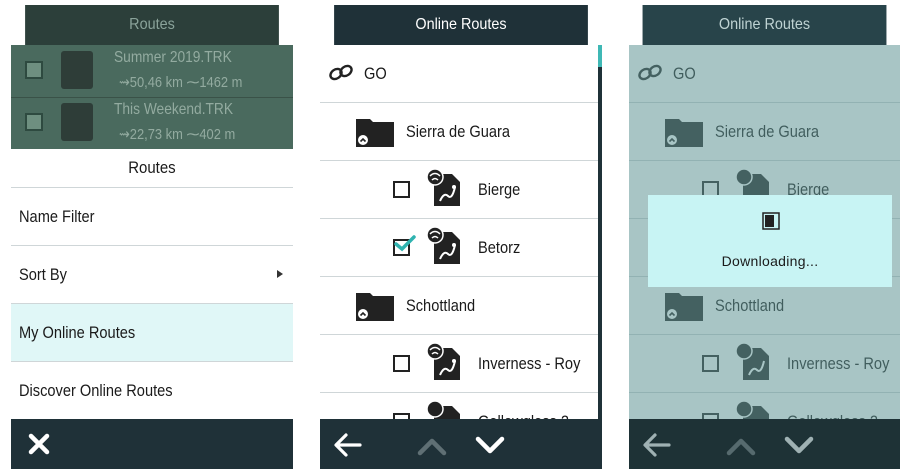  Describe the element at coordinates (152, 333) in the screenshot. I see `my-online-routes-menu-item: My Online Routes` at that location.